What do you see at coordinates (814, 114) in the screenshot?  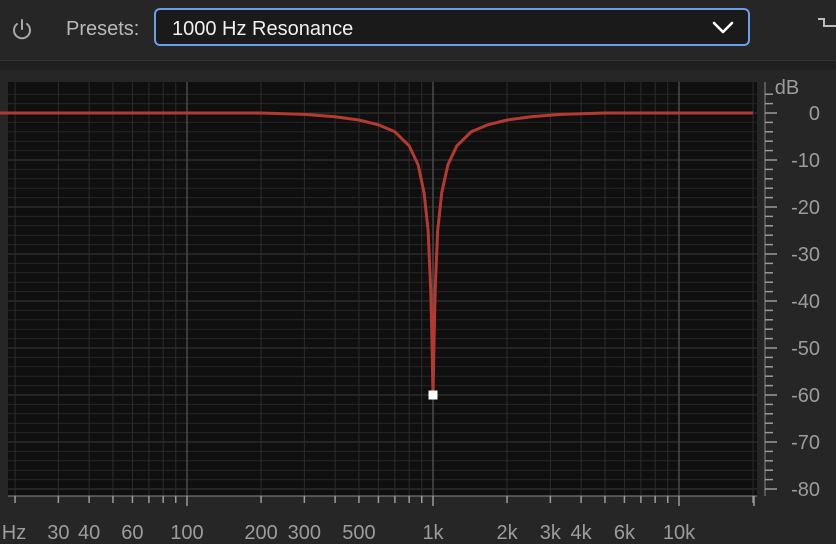 I see `y-tick-label: 0` at bounding box center [814, 114].